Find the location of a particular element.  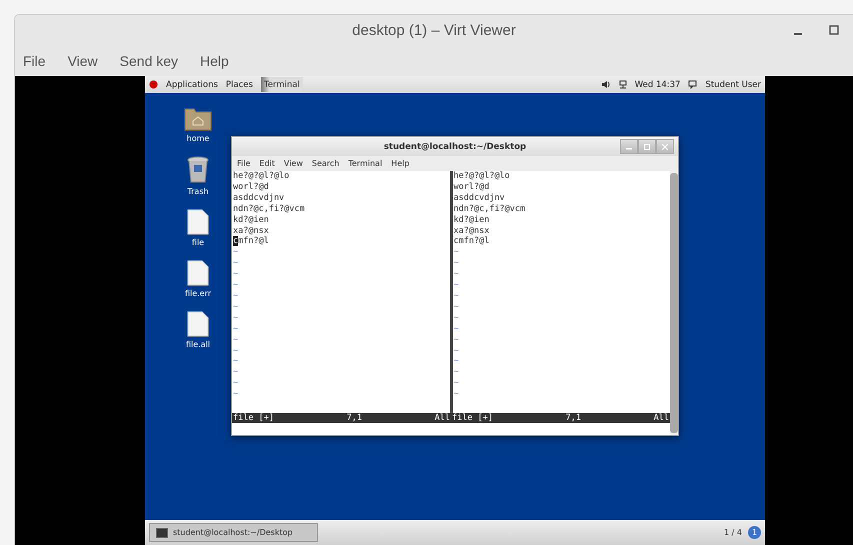

task-button: student@localhost:~/Desktop is located at coordinates (233, 532).